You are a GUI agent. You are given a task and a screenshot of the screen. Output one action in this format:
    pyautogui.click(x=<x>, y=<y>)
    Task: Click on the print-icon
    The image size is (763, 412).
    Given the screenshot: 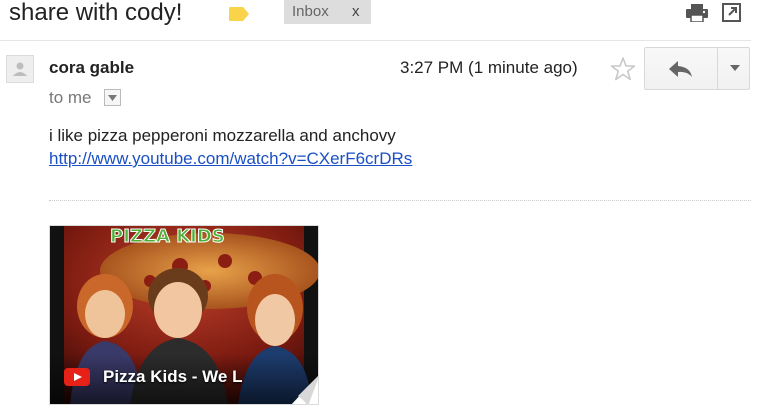 What is the action you would take?
    pyautogui.click(x=697, y=13)
    